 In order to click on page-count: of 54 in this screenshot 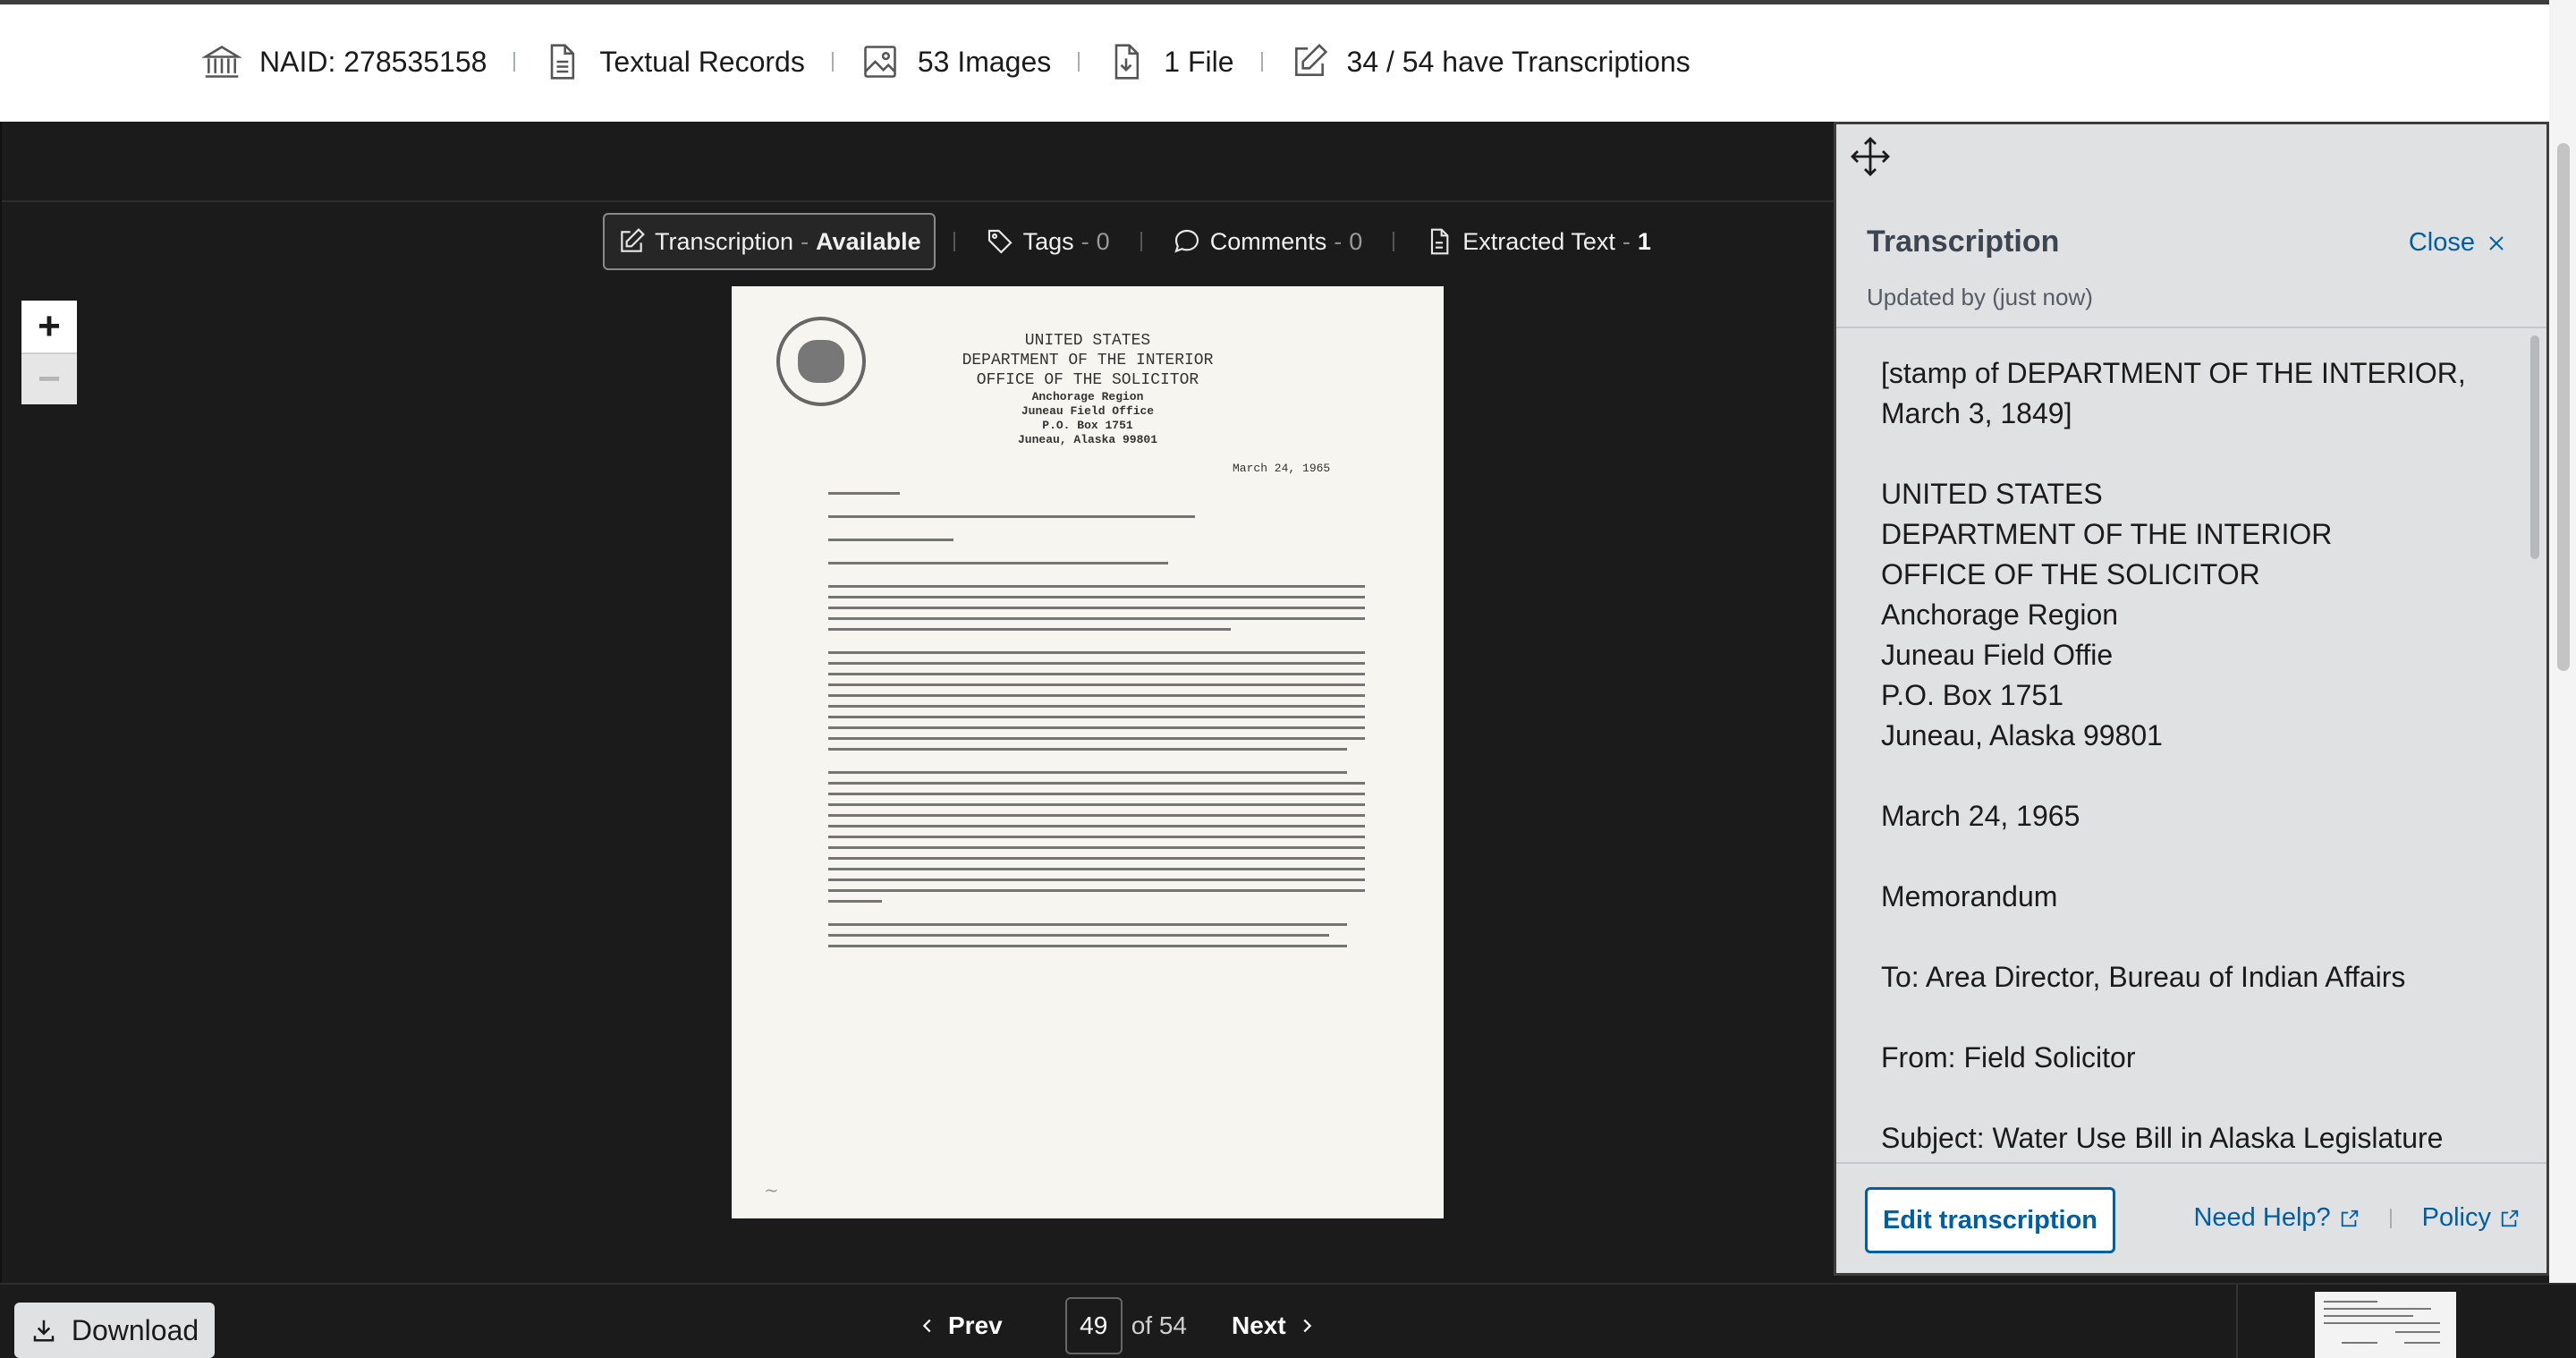, I will do `click(1159, 1325)`.